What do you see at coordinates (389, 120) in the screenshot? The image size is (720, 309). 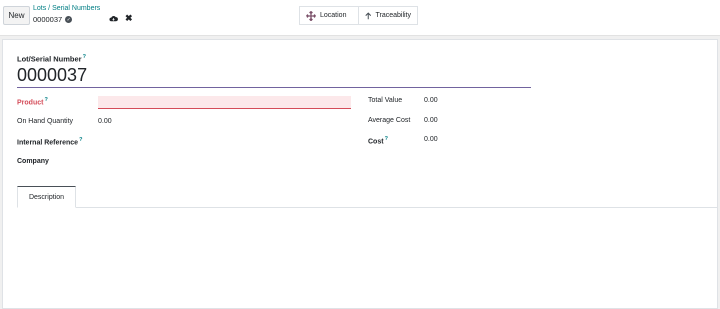 I see `average-cost-label: Average Cost` at bounding box center [389, 120].